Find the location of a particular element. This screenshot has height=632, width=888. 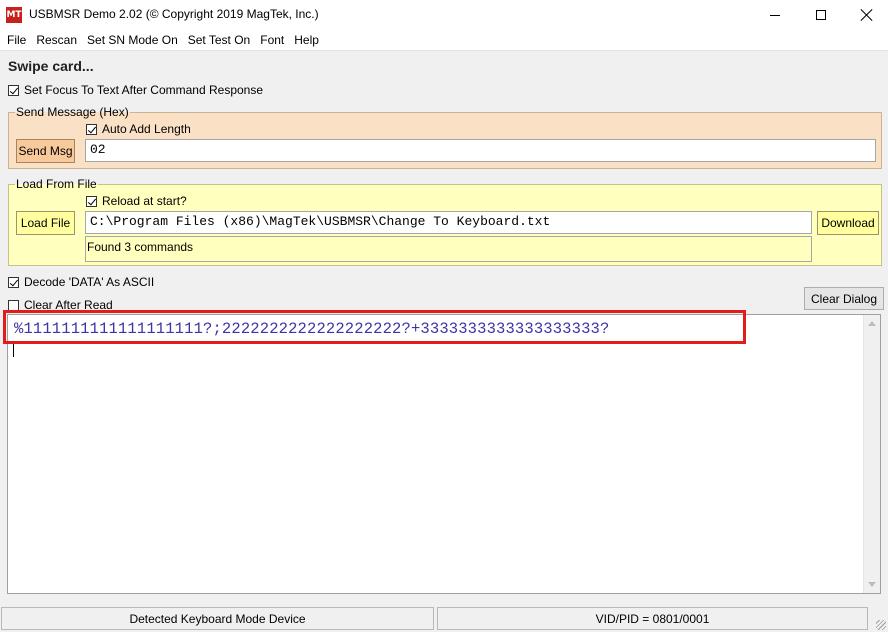

clear-after-read-checkbox is located at coordinates (13, 305).